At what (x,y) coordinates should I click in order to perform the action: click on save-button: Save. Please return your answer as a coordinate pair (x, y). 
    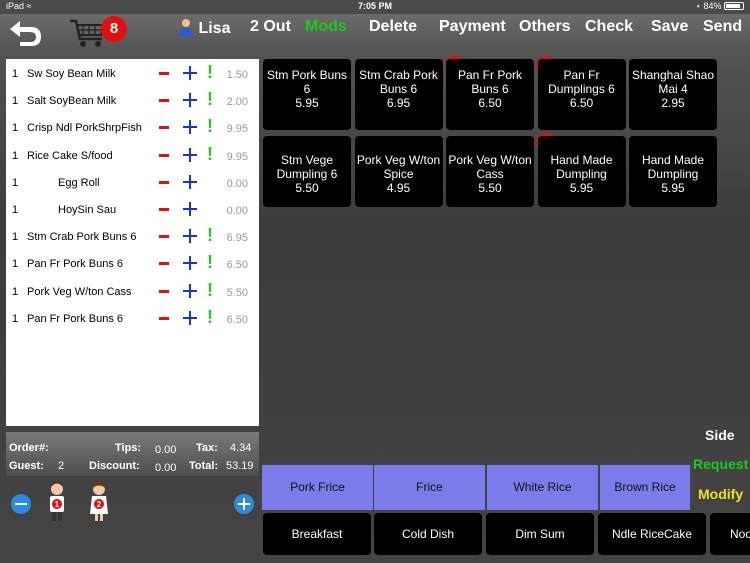
    Looking at the image, I should click on (669, 27).